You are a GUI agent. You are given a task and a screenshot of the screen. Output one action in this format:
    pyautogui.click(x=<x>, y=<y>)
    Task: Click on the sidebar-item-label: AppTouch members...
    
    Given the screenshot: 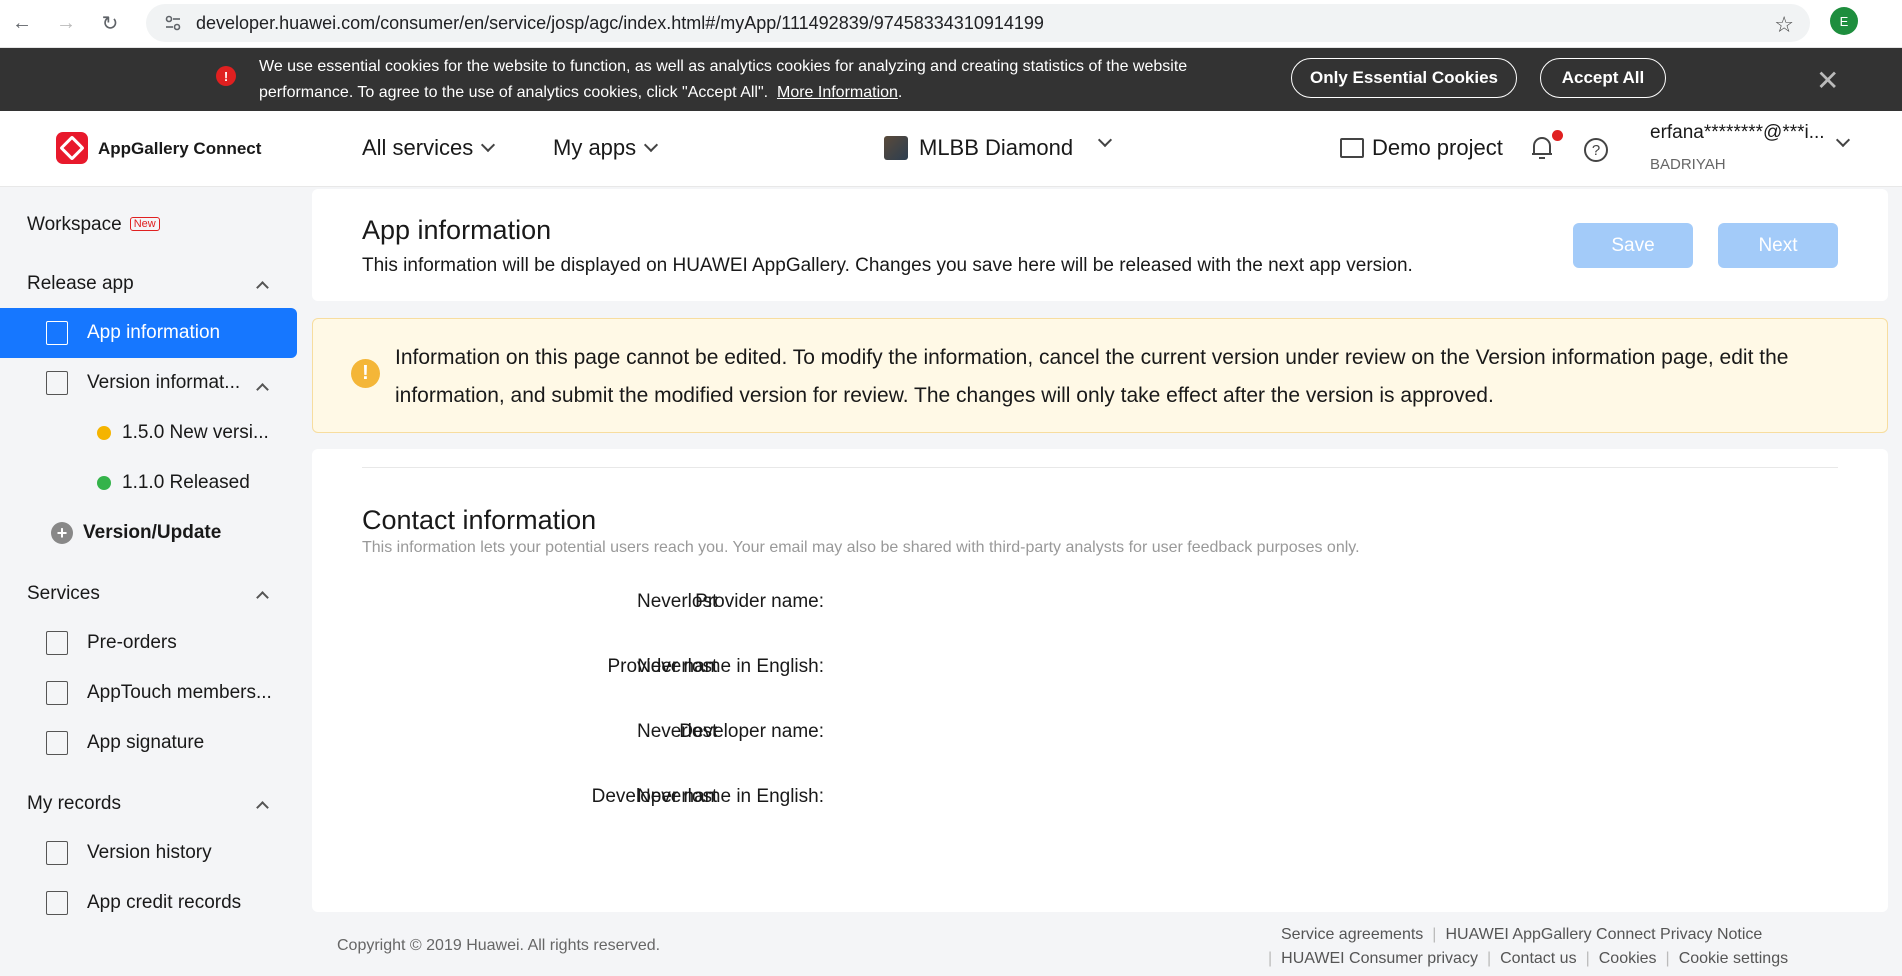 What is the action you would take?
    pyautogui.click(x=179, y=692)
    